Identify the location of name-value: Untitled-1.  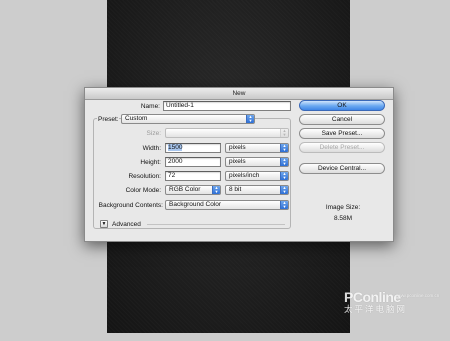
(180, 105).